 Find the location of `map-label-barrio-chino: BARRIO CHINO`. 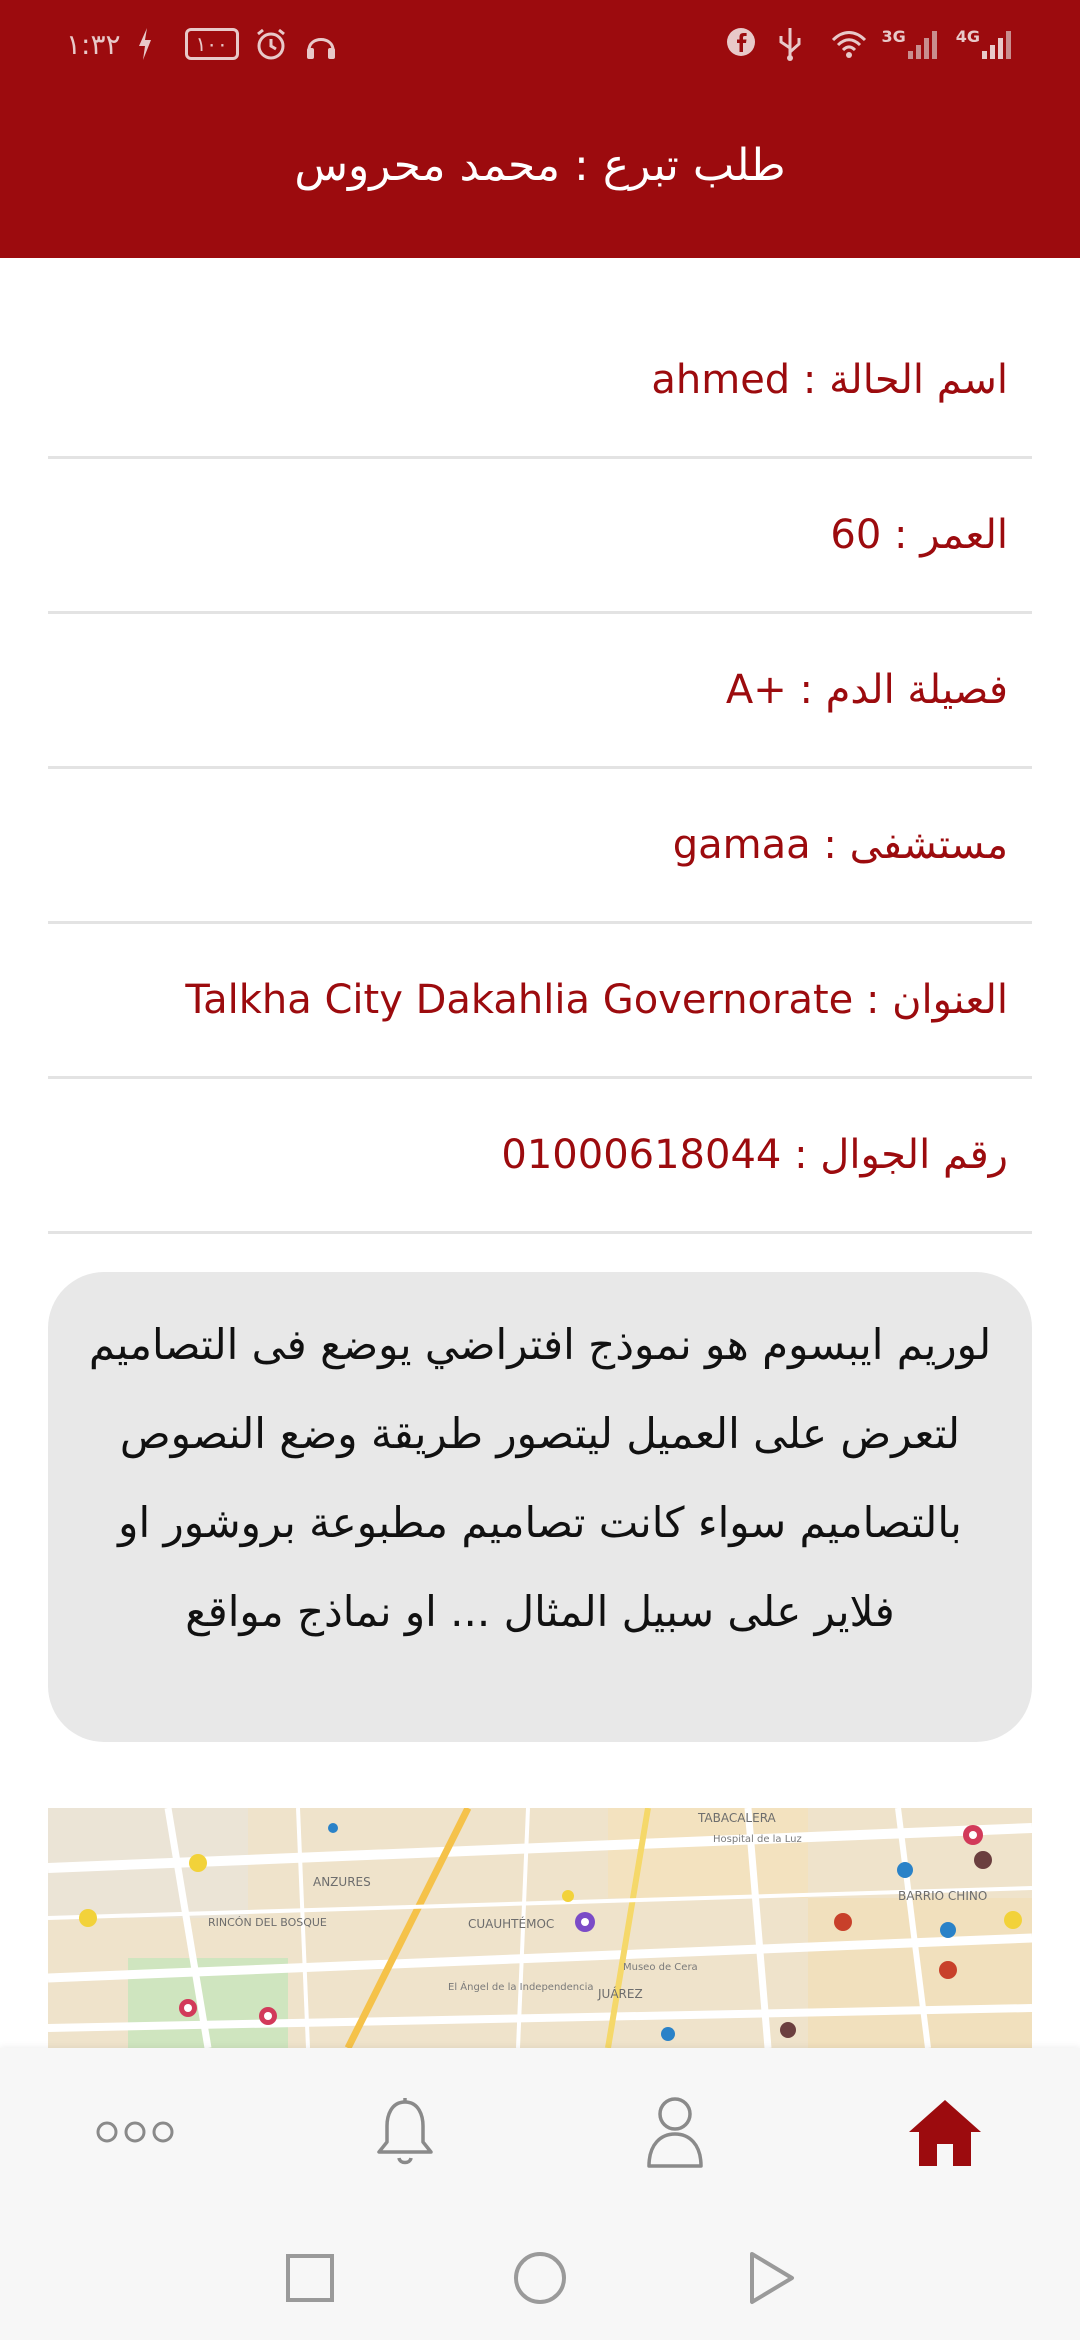

map-label-barrio-chino: BARRIO CHINO is located at coordinates (942, 1896).